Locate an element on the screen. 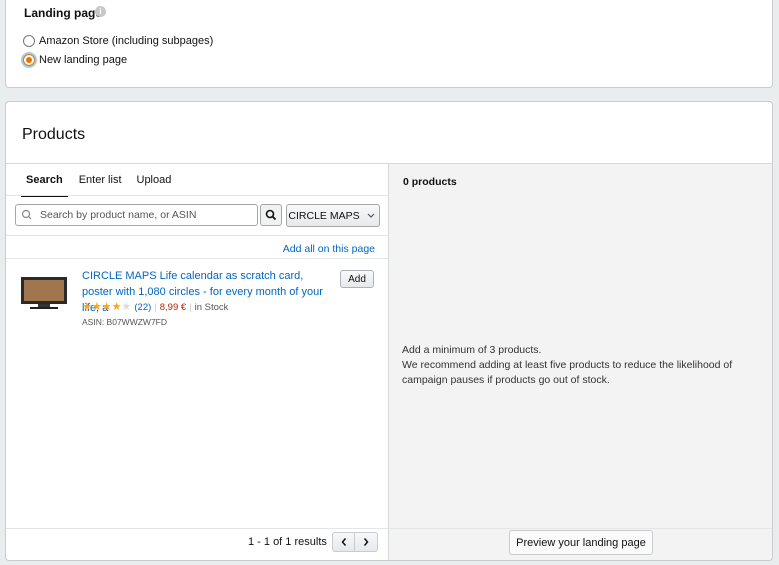 The height and width of the screenshot is (565, 779). chevron-down-icon is located at coordinates (371, 215).